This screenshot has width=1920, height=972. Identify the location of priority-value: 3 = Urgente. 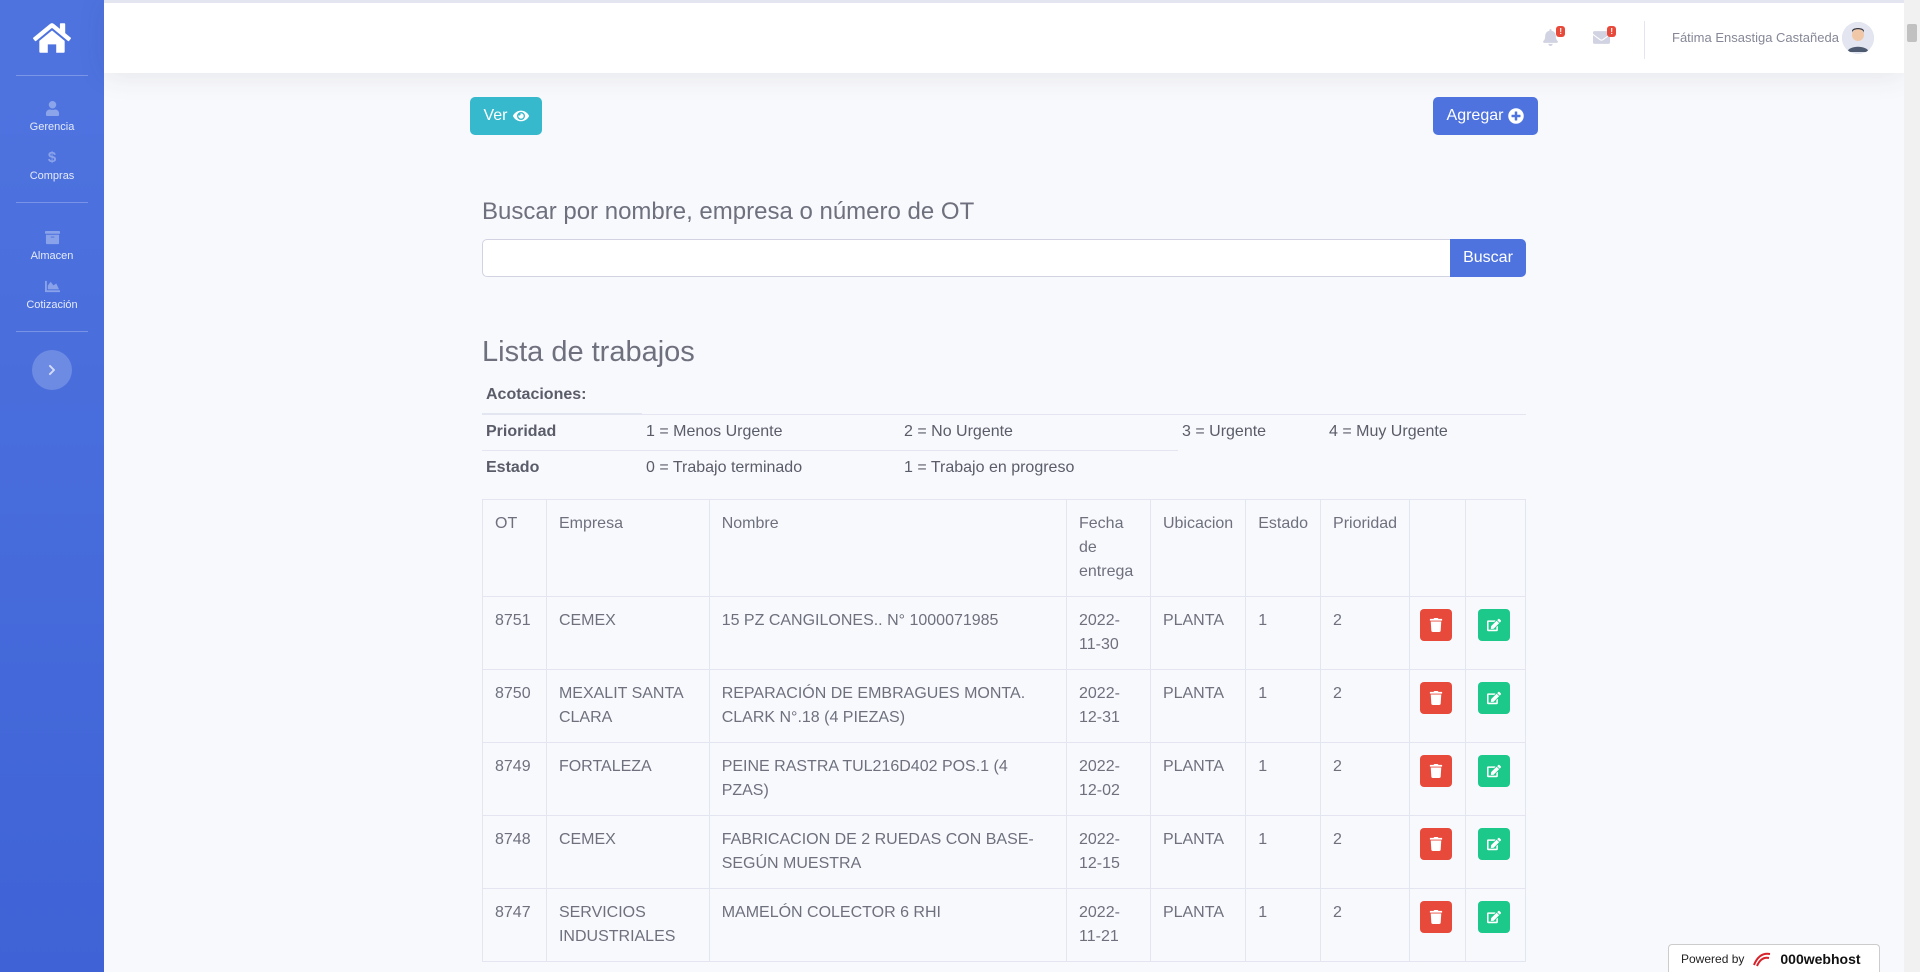
(1224, 431).